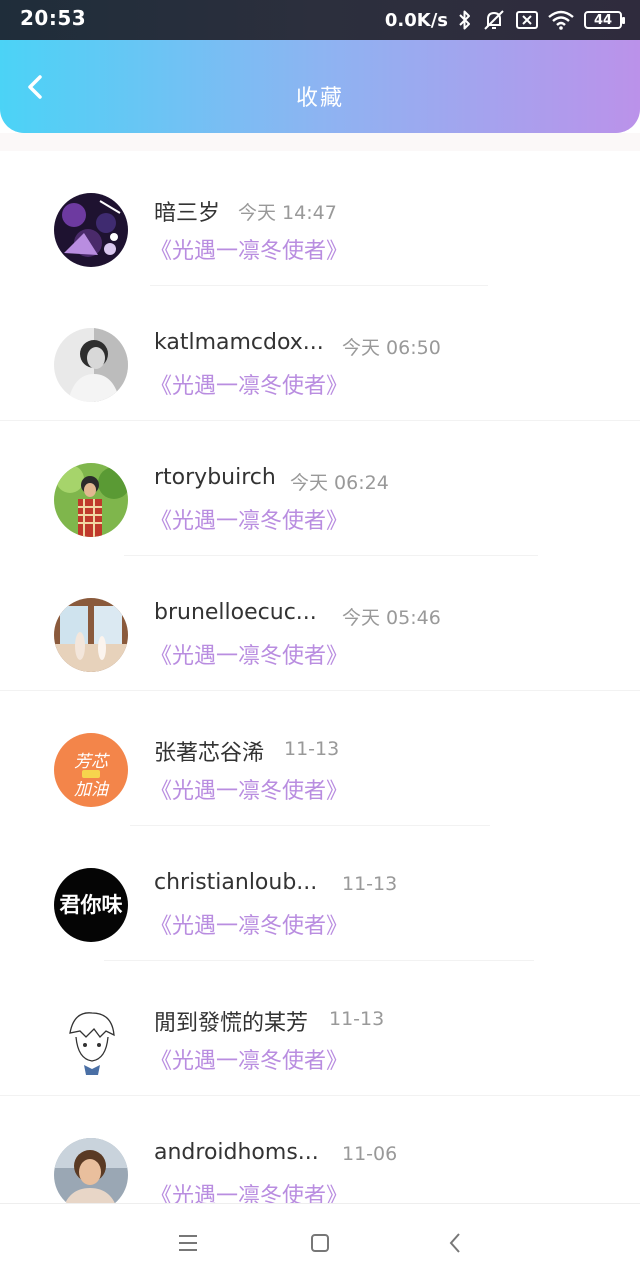 The height and width of the screenshot is (1280, 640). I want to click on network-speed: 0.0K/s, so click(416, 20).